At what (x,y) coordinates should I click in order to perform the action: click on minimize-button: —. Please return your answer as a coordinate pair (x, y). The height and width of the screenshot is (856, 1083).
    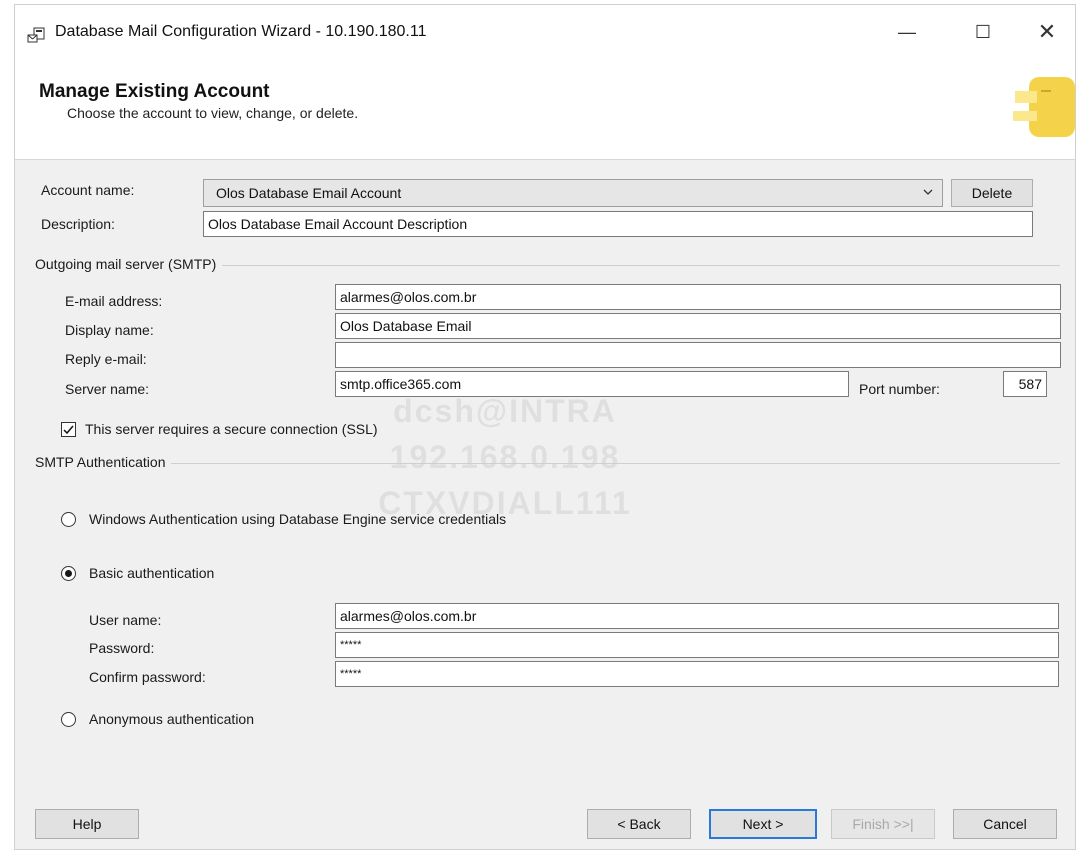
    Looking at the image, I should click on (907, 32).